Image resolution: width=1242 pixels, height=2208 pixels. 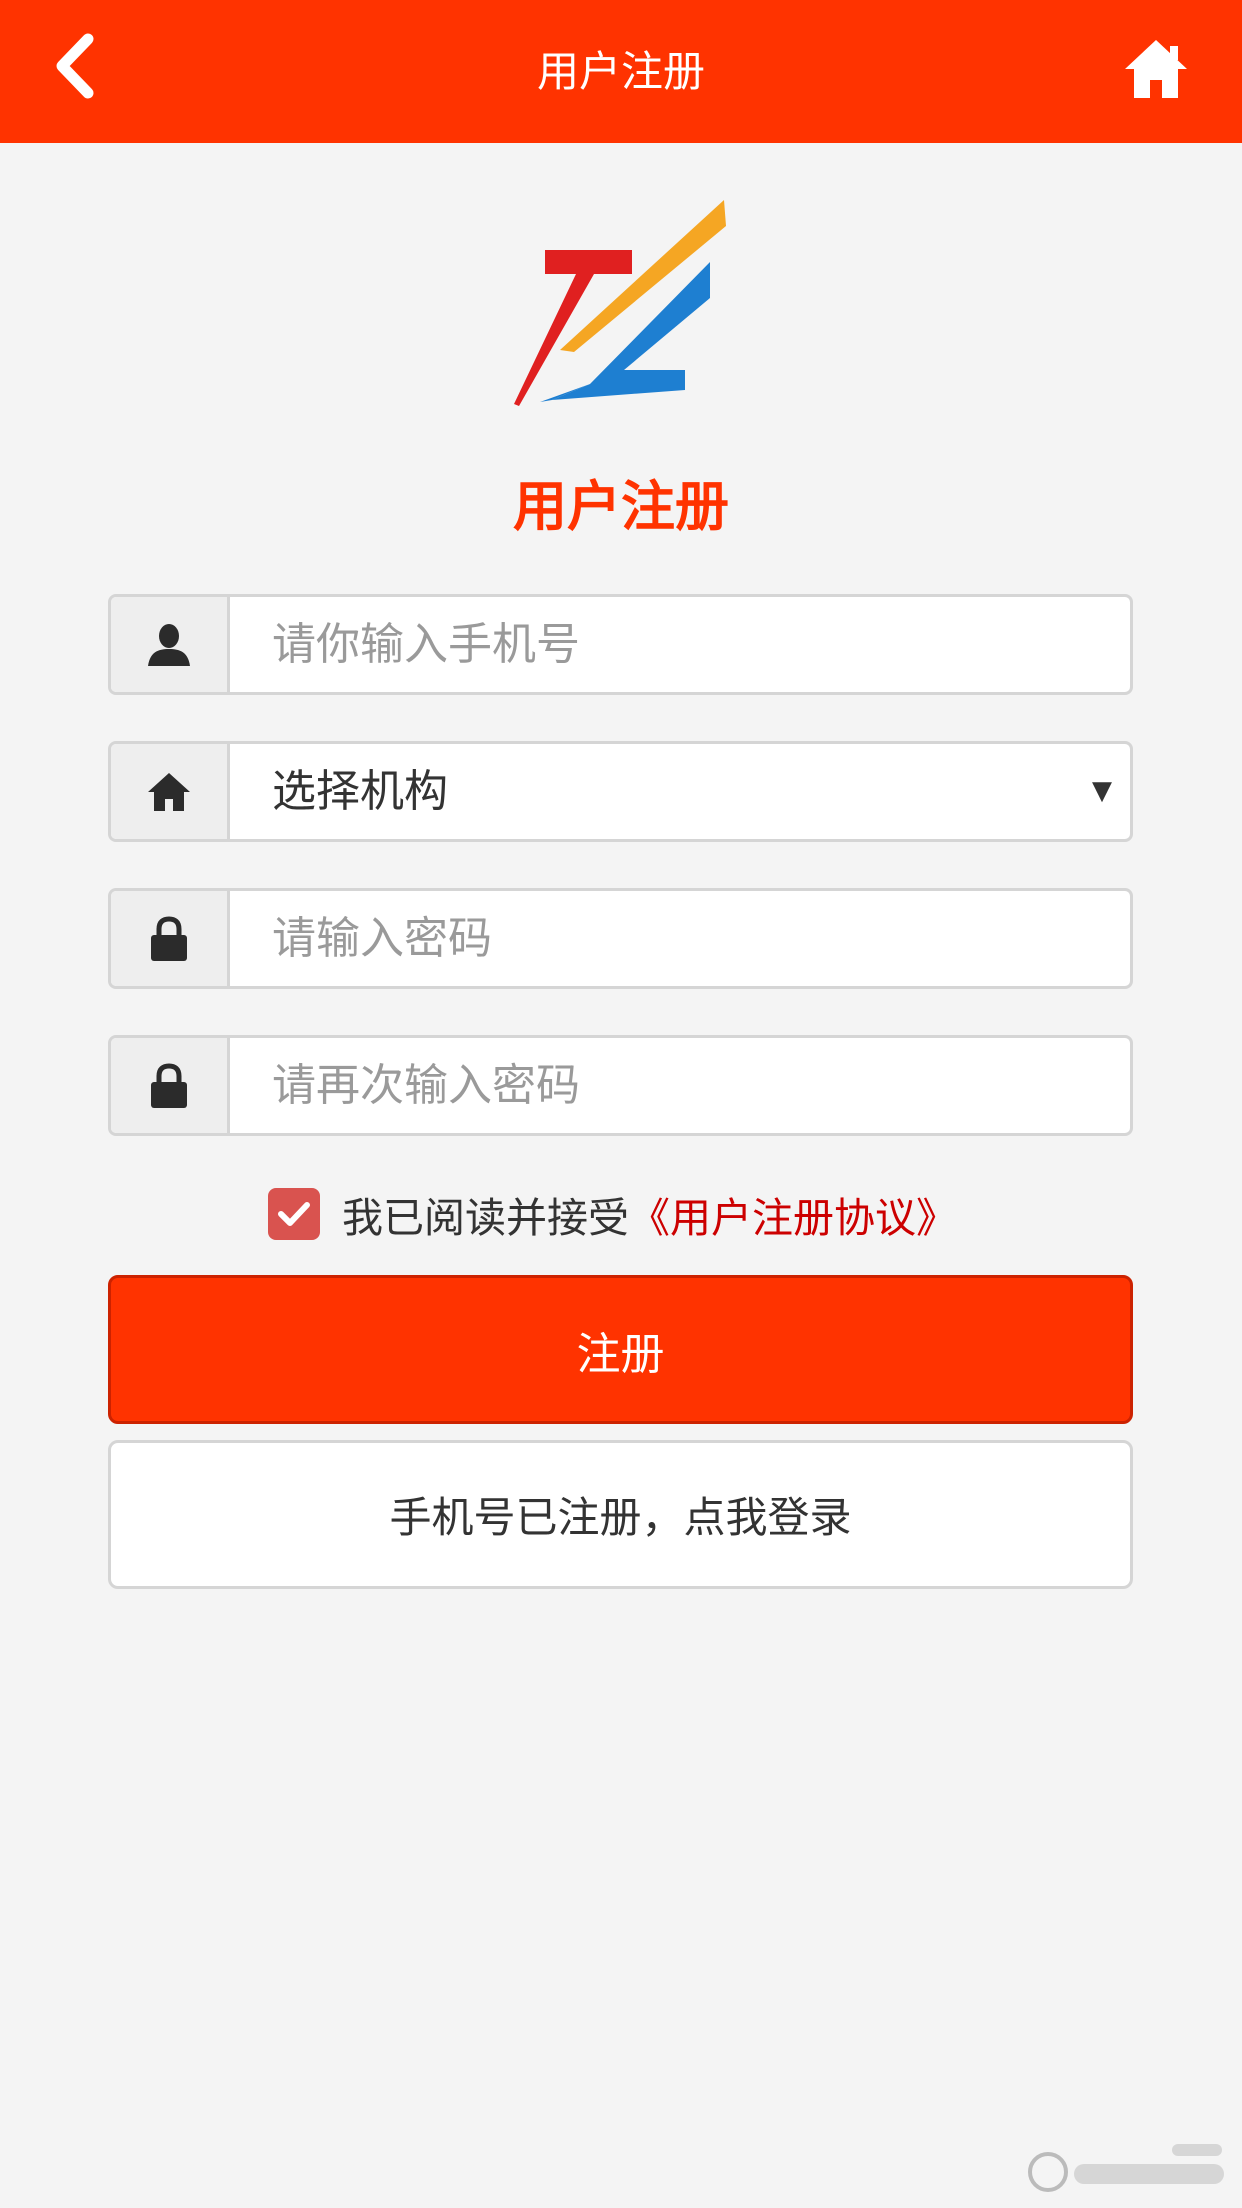 What do you see at coordinates (680, 938) in the screenshot?
I see `password-input` at bounding box center [680, 938].